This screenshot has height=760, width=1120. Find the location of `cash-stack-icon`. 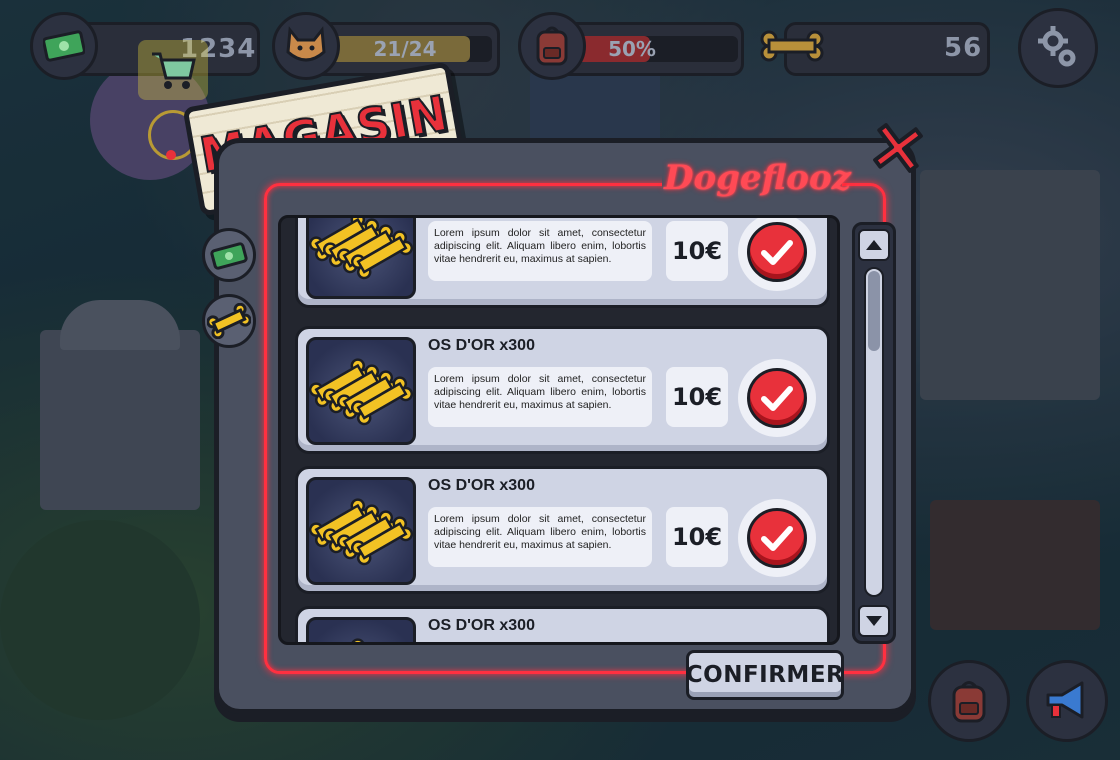

cash-stack-icon is located at coordinates (229, 256).